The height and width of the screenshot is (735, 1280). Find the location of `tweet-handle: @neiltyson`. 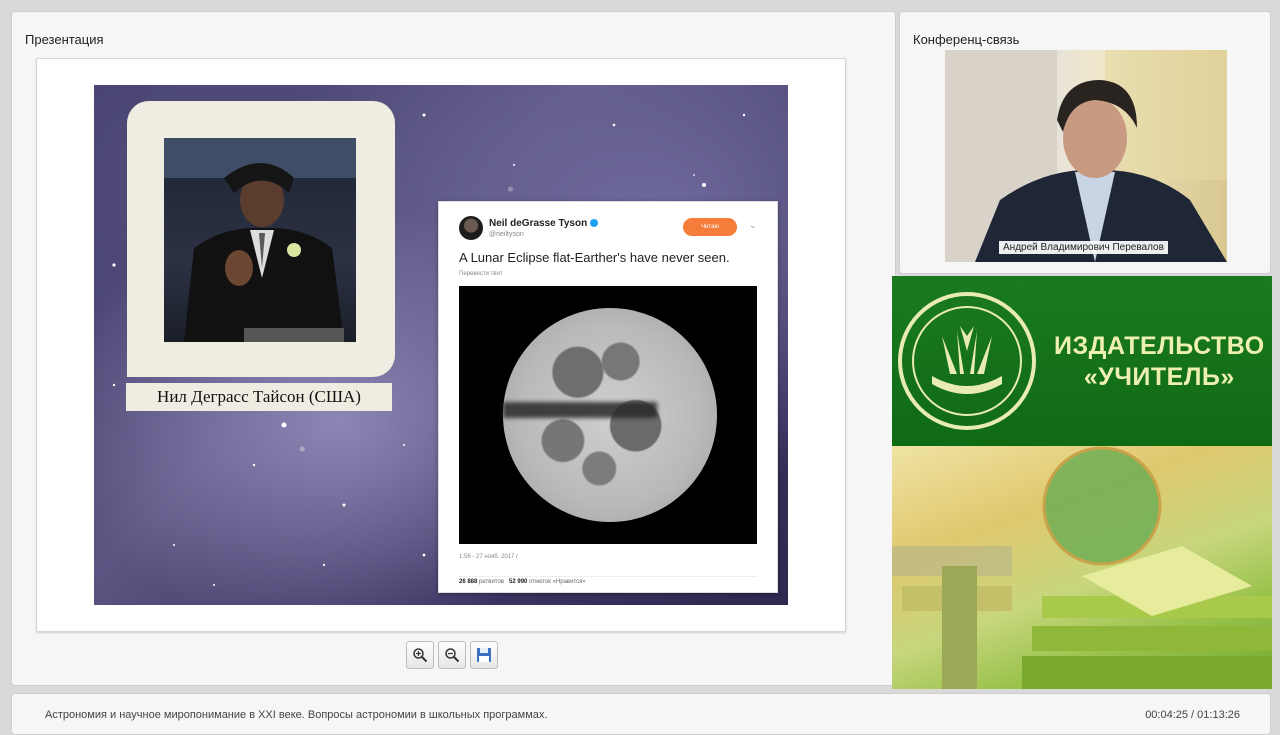

tweet-handle: @neiltyson is located at coordinates (506, 234).